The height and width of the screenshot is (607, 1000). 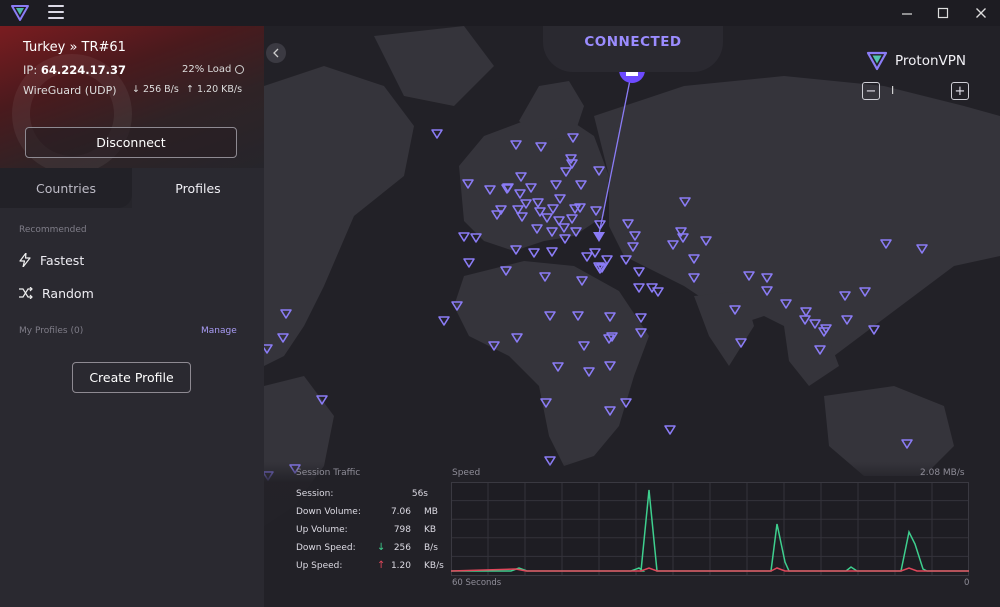 What do you see at coordinates (56, 13) in the screenshot?
I see `hamburger-menu-icon` at bounding box center [56, 13].